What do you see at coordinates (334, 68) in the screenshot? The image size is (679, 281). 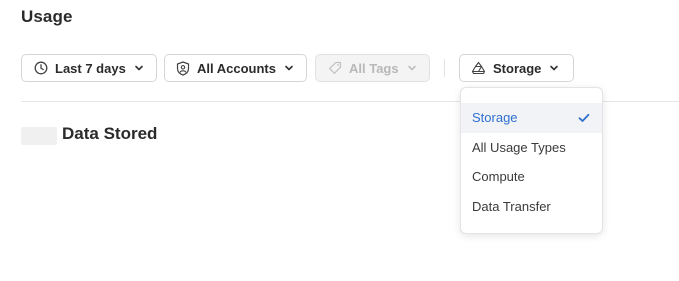 I see `tag-icon` at bounding box center [334, 68].